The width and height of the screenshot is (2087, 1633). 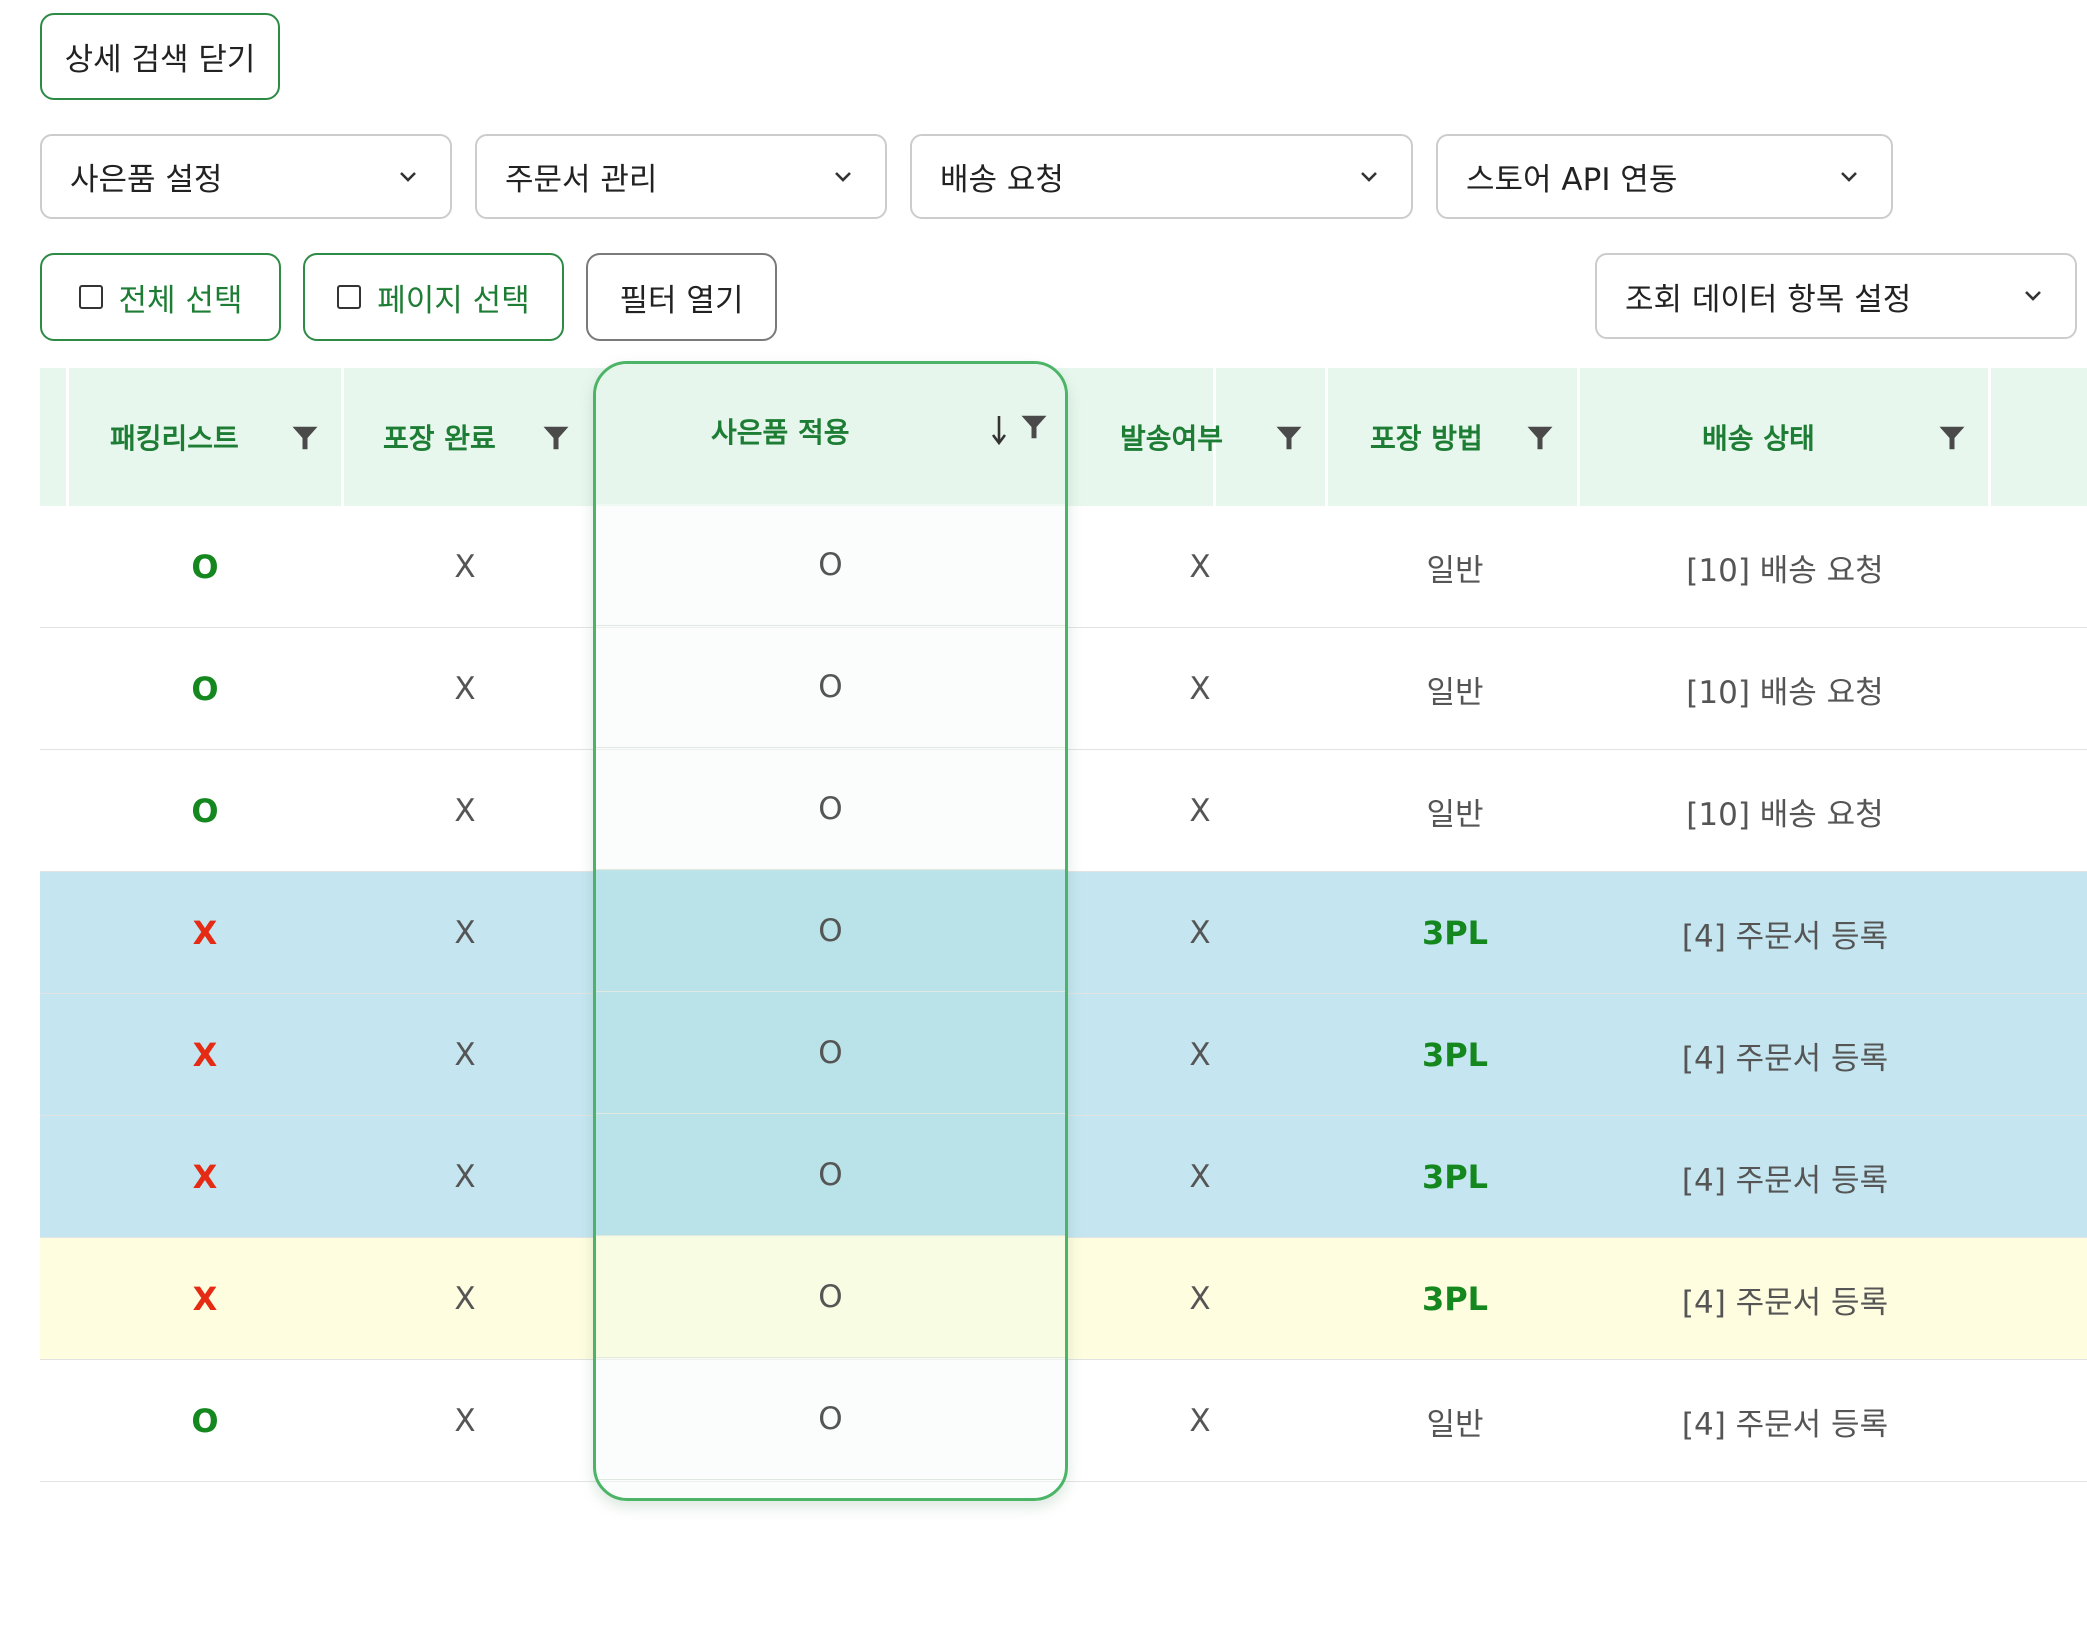 I want to click on header-gift-applied: 사은품 적용, so click(x=830, y=434).